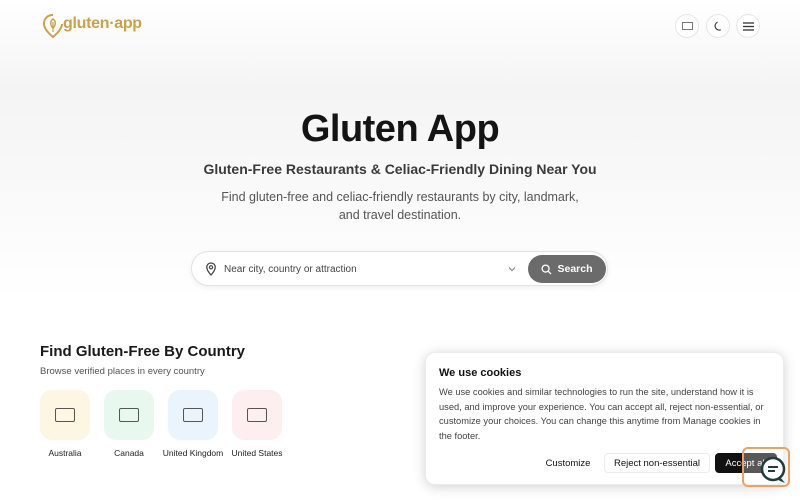 Image resolution: width=800 pixels, height=500 pixels. I want to click on language-button, so click(687, 26).